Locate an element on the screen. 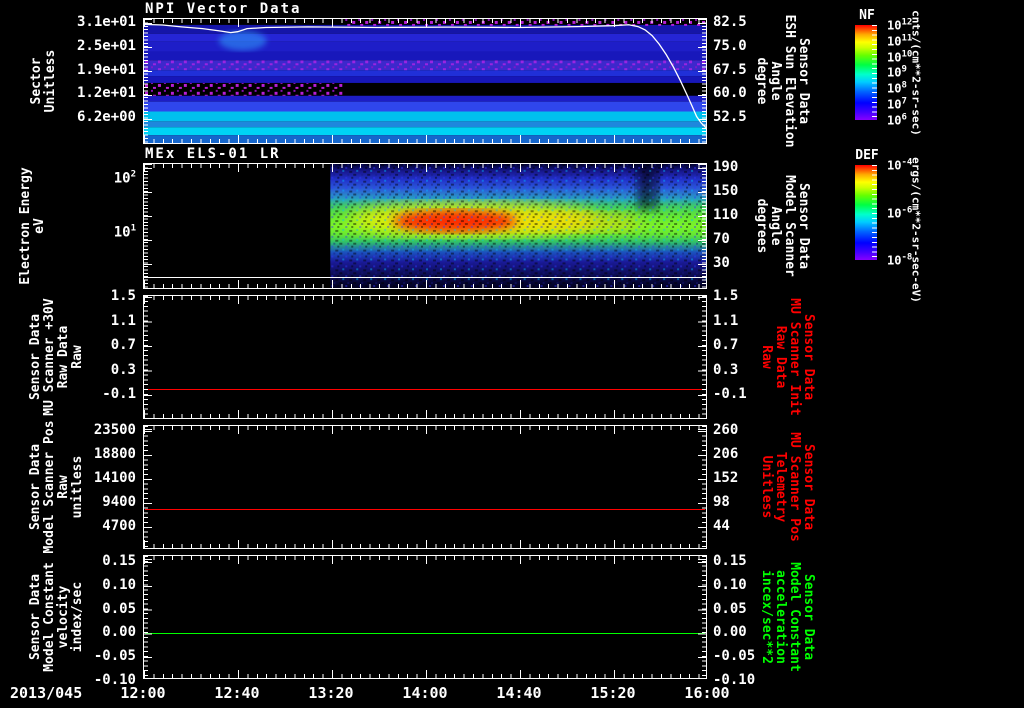  tick-label: 2.5e+01 is located at coordinates (106, 45).